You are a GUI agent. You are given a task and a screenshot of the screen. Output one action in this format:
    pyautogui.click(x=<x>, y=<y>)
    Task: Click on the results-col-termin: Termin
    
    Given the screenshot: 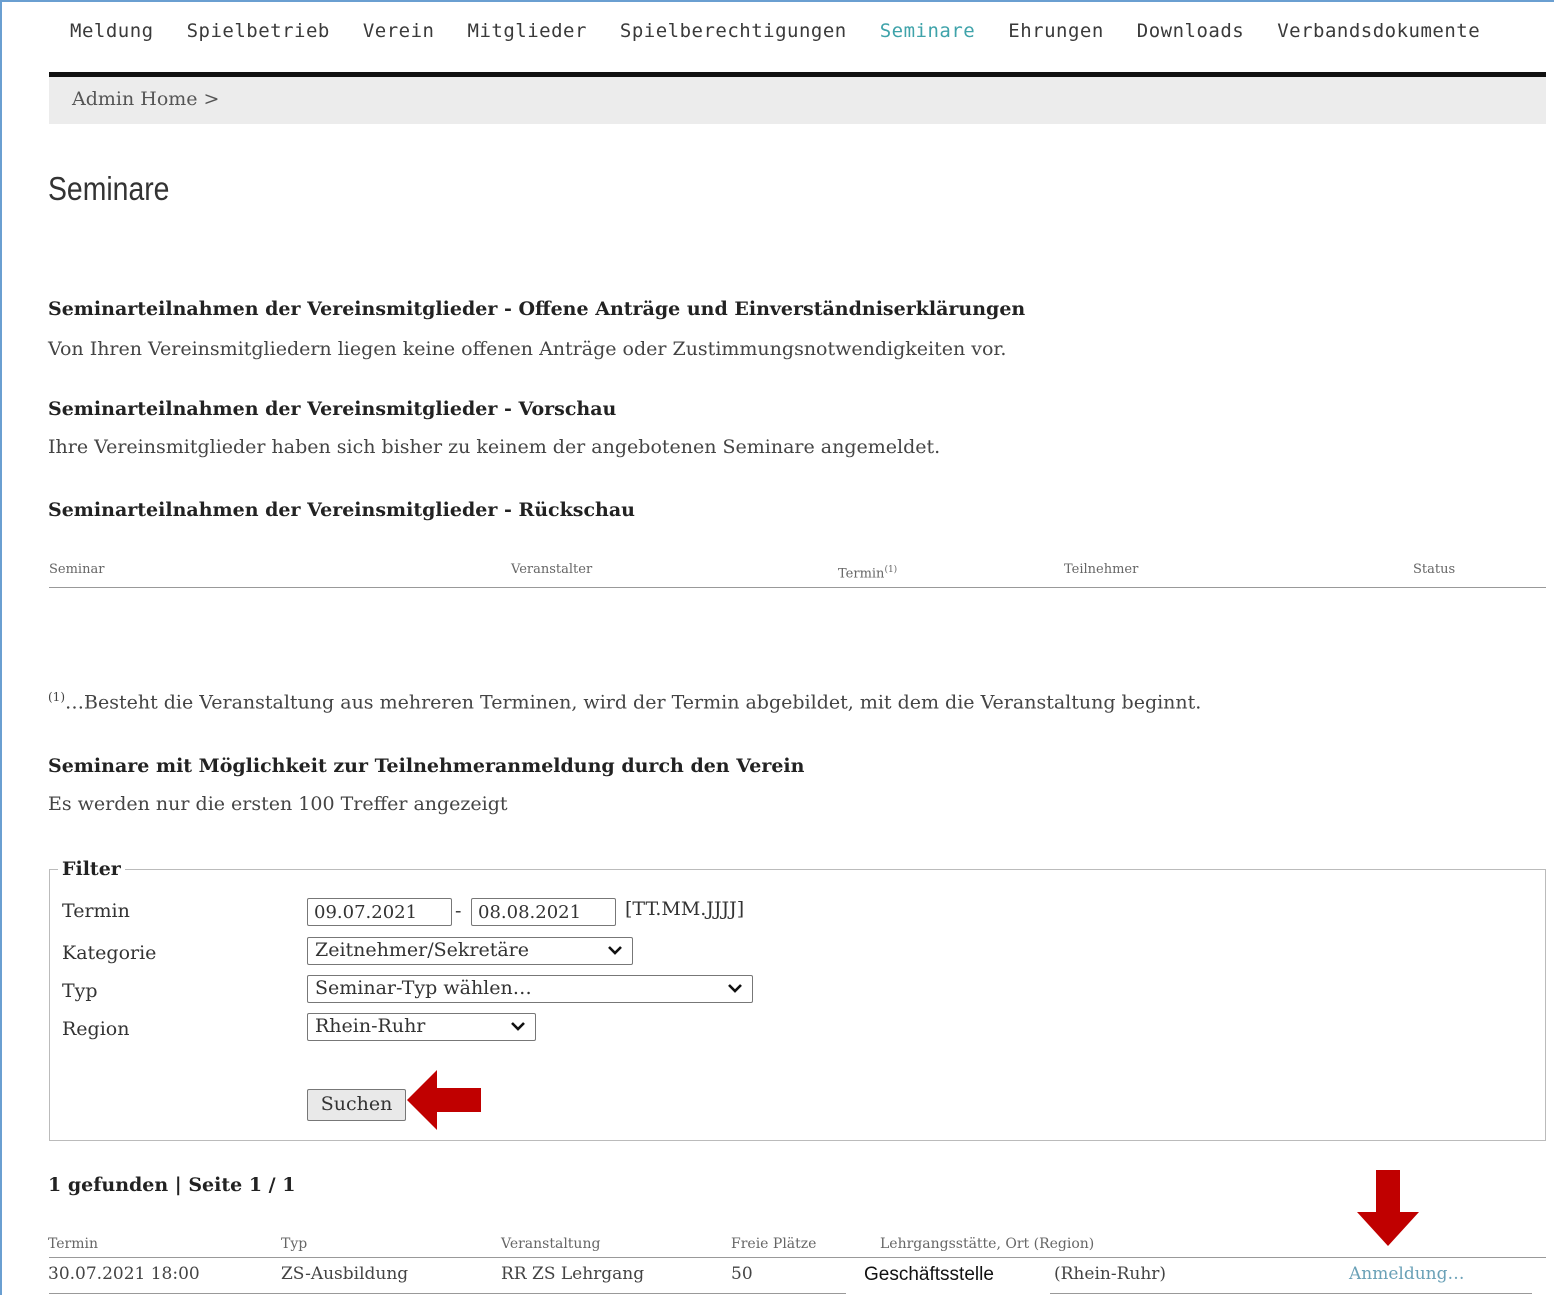 What is the action you would take?
    pyautogui.click(x=73, y=1244)
    